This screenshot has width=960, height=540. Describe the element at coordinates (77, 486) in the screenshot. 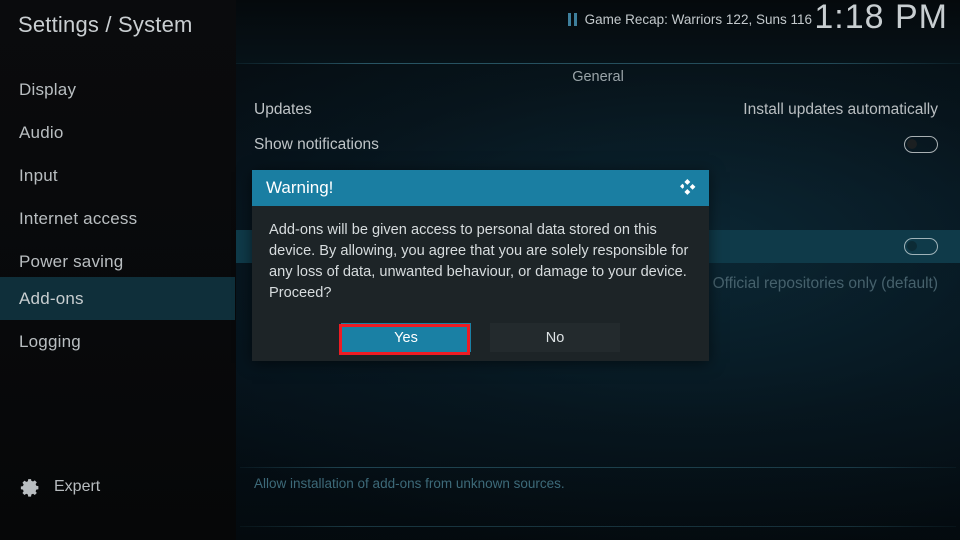

I see `settings-level-label: Expert` at that location.